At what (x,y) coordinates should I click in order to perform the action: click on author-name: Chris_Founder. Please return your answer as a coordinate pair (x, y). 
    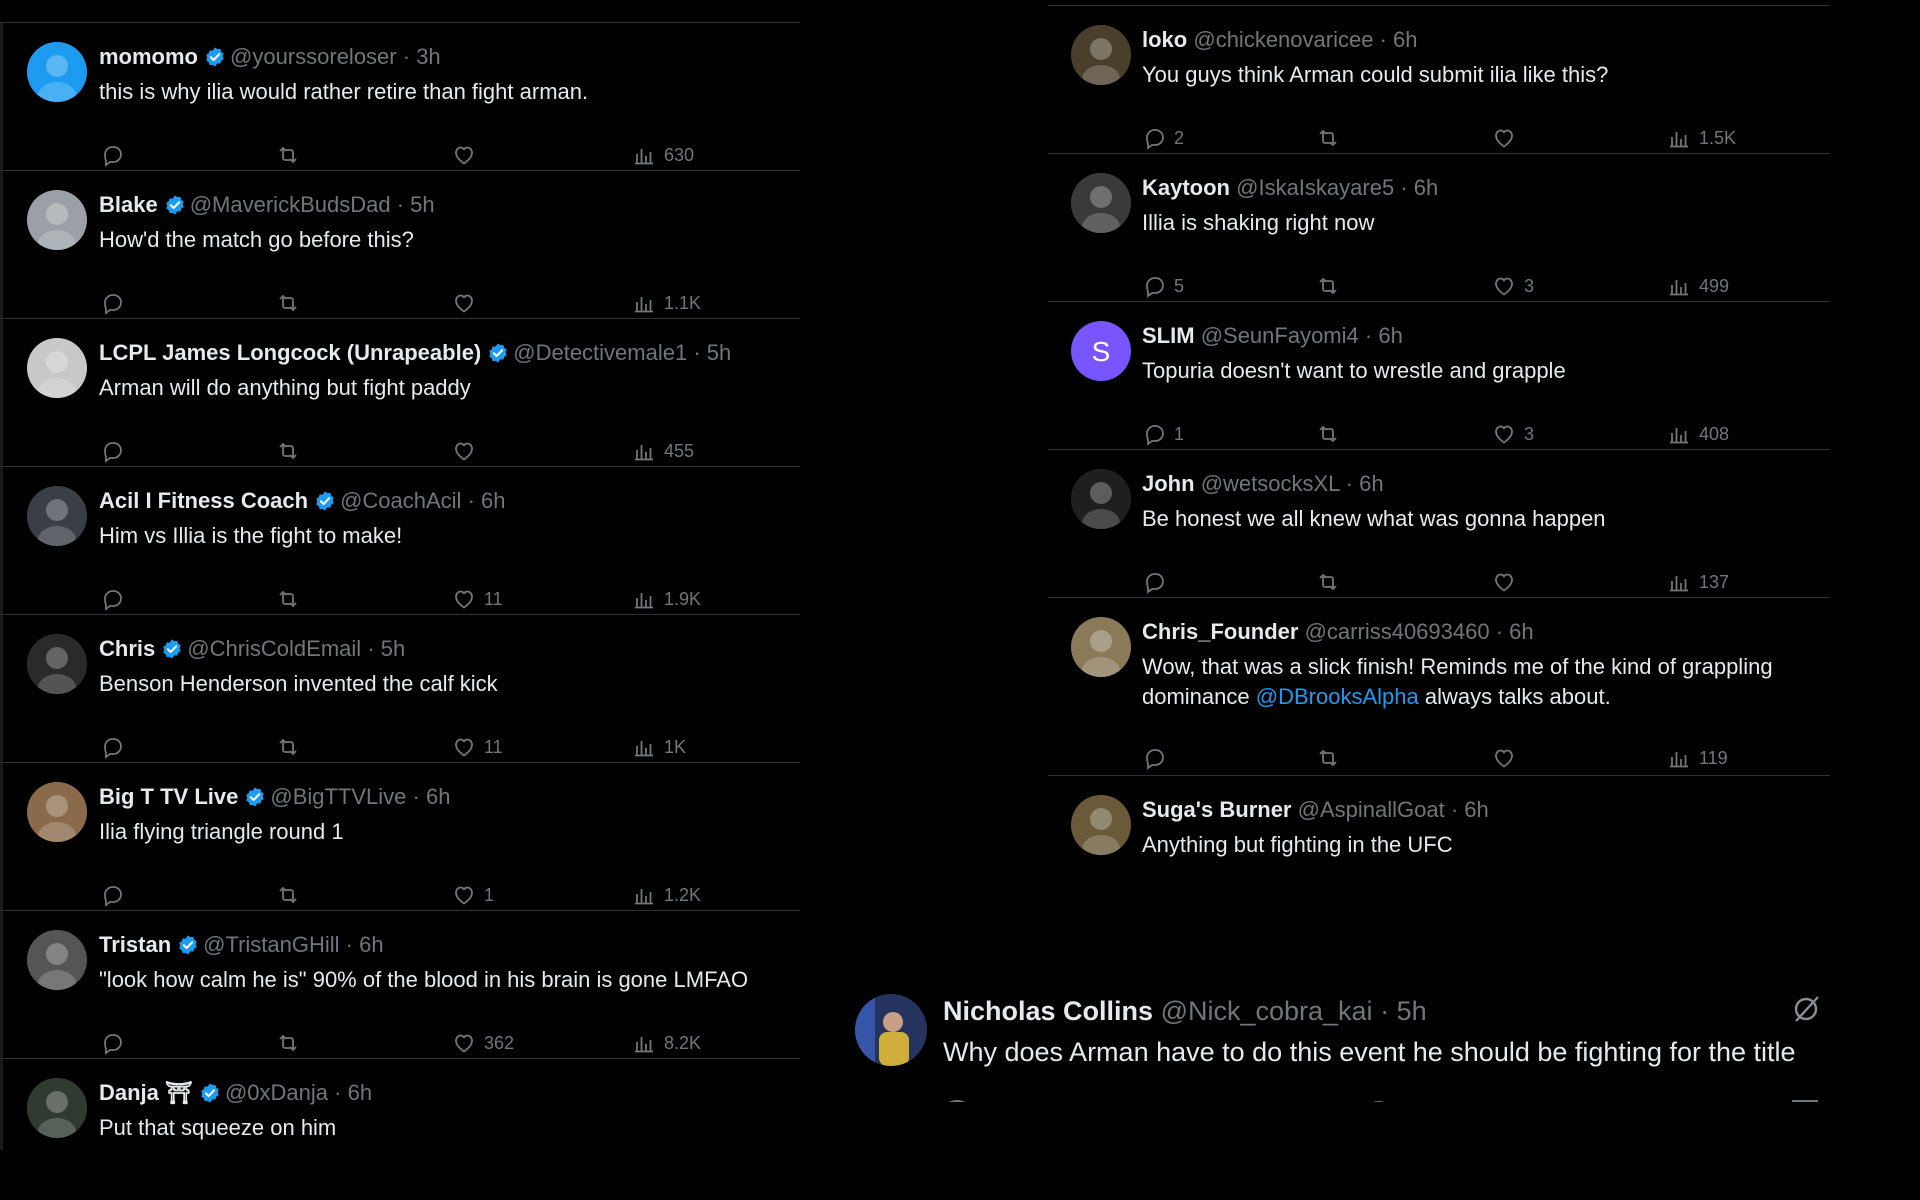
    Looking at the image, I should click on (1220, 631).